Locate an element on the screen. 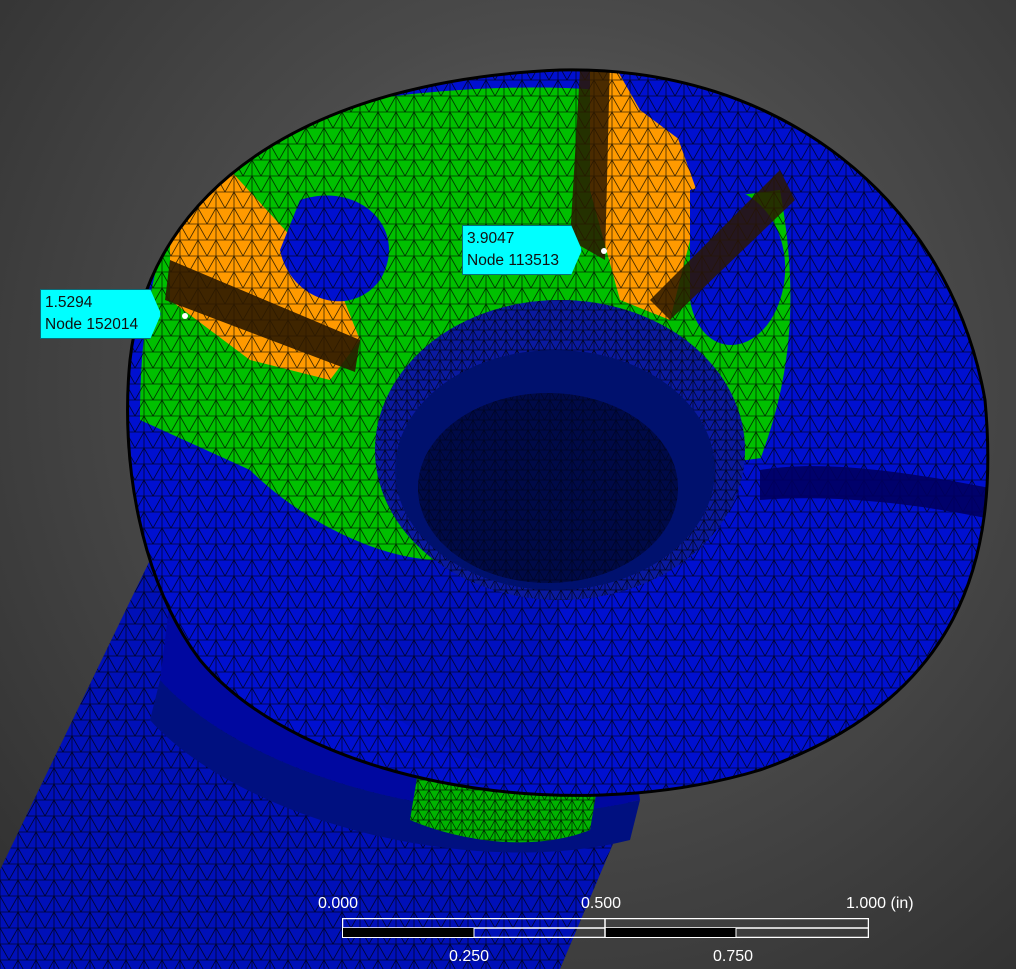  probe-annotation-1: 1.5294 Node 152014 is located at coordinates (101, 314).